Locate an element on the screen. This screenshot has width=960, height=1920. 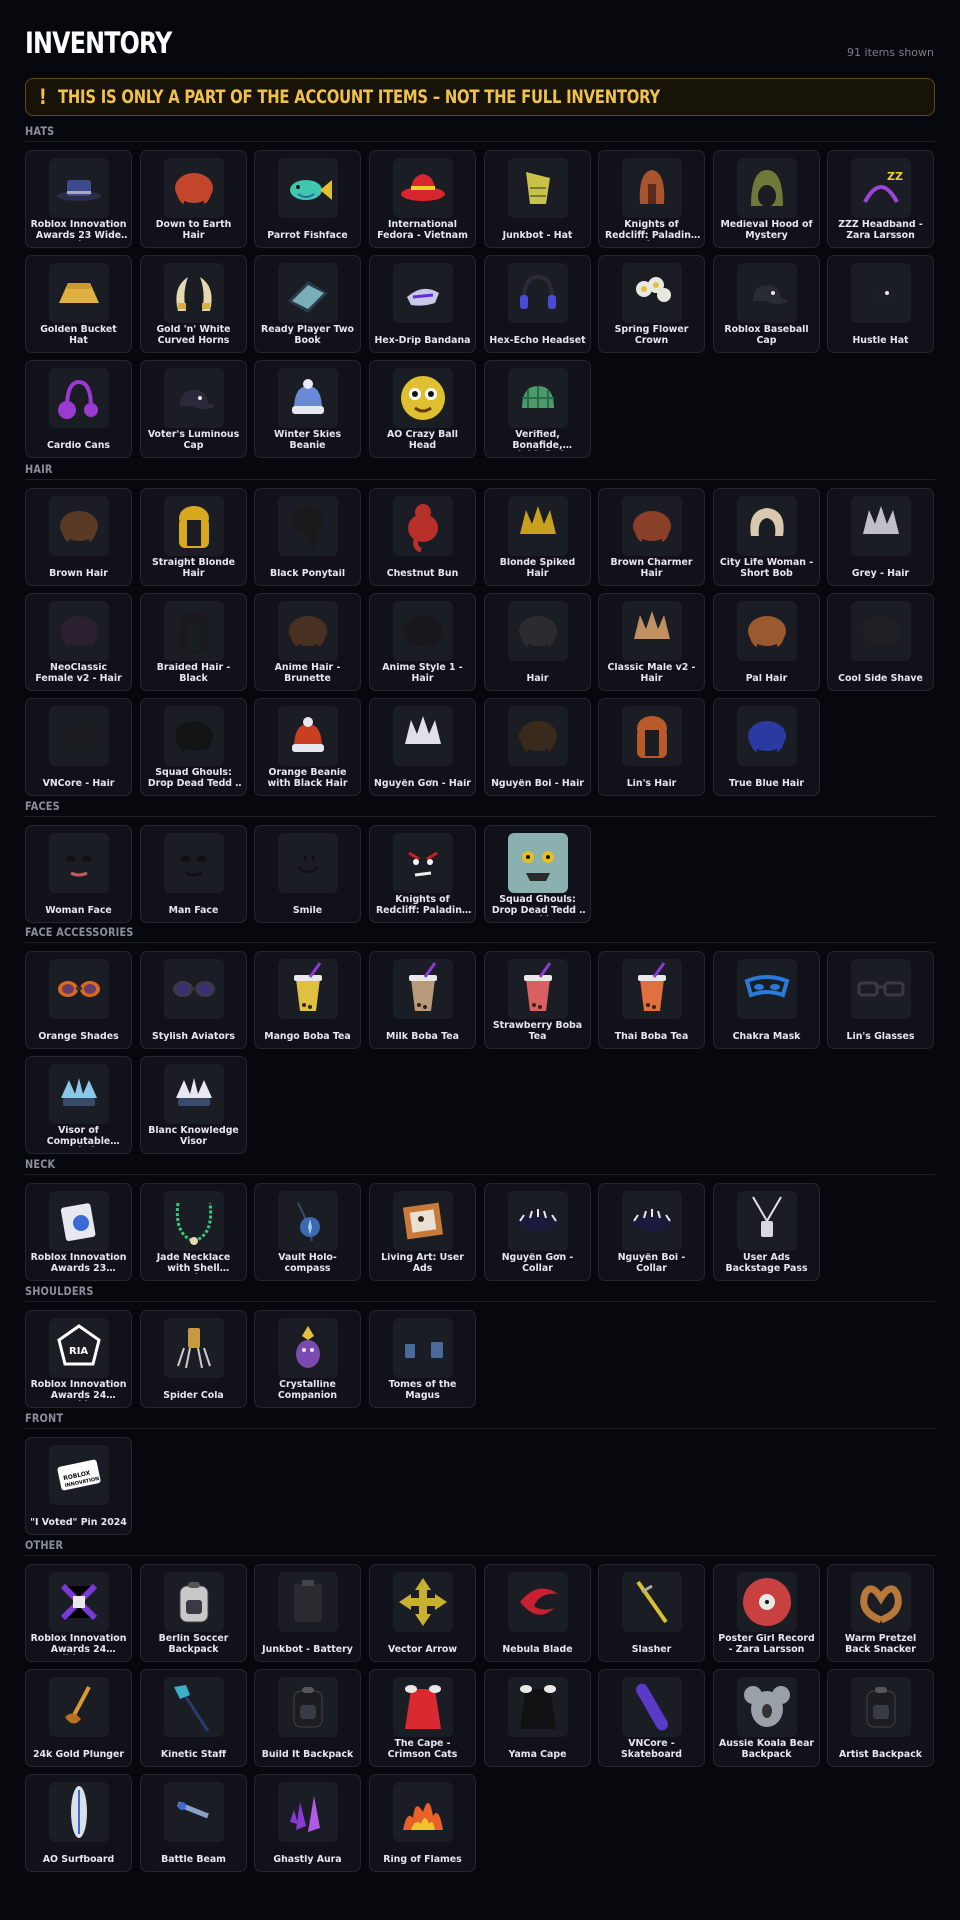
item-card: NeoClassic Female v2 - Hair is located at coordinates (78, 642).